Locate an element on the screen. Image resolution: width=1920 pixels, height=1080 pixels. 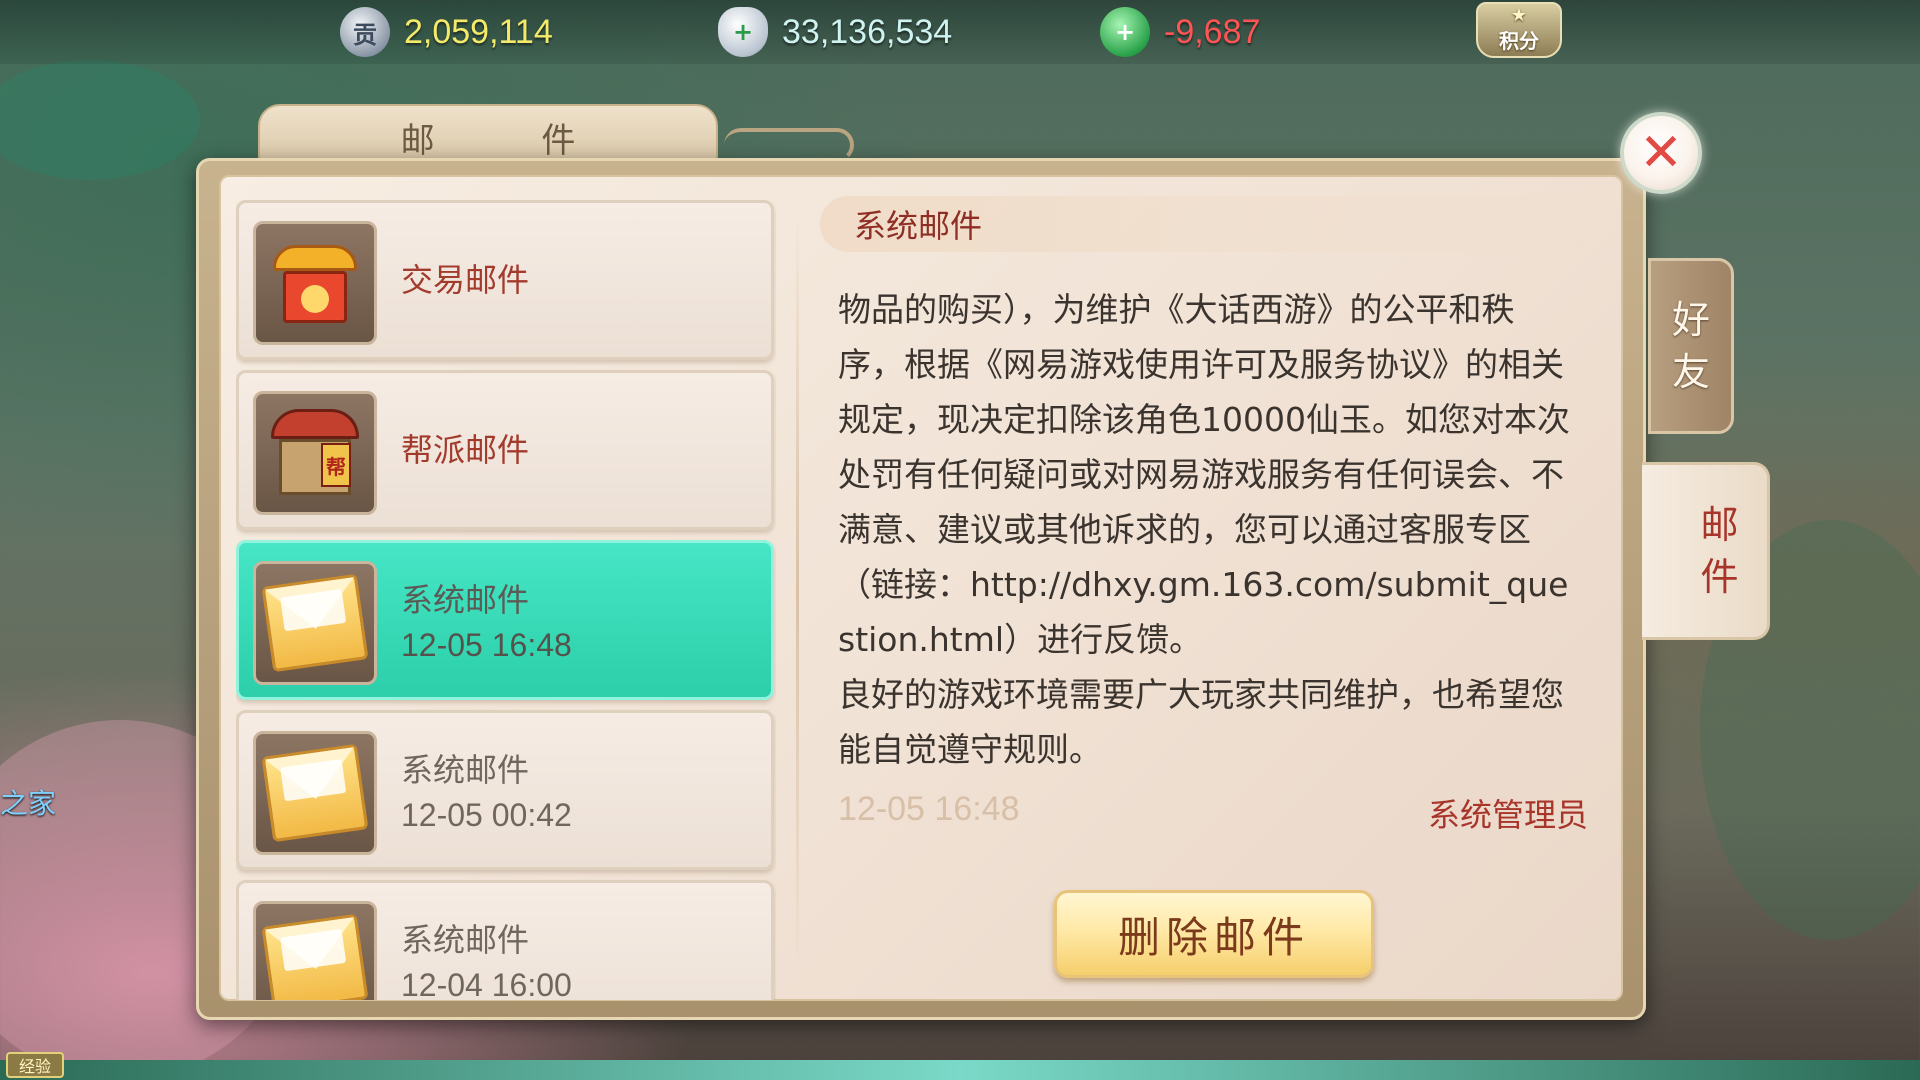
mail-time: 12-05 16:48 is located at coordinates (486, 645).